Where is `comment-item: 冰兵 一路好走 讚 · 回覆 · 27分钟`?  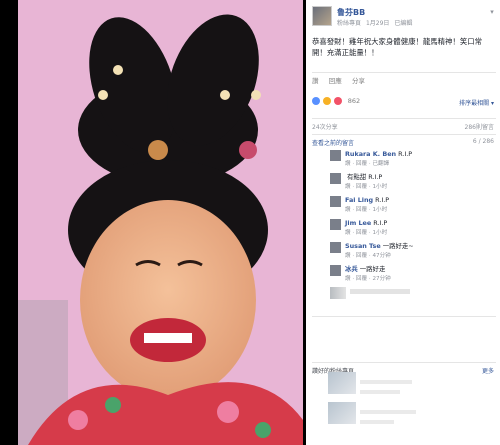 comment-item: 冰兵 一路好走 讚 · 回覆 · 27分钟 is located at coordinates (404, 276).